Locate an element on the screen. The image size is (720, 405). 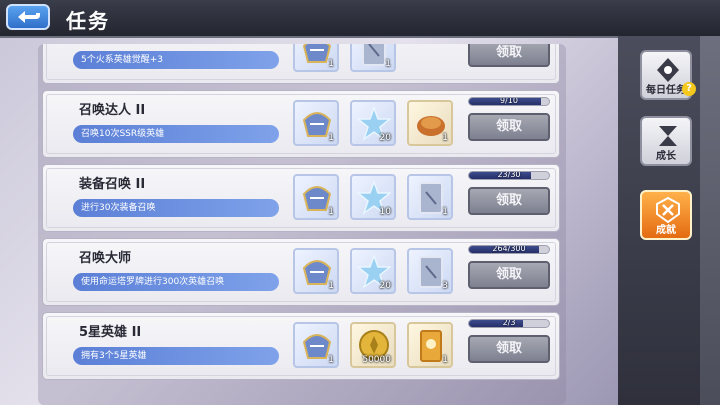
progress-text: 2/3 is located at coordinates (509, 323).